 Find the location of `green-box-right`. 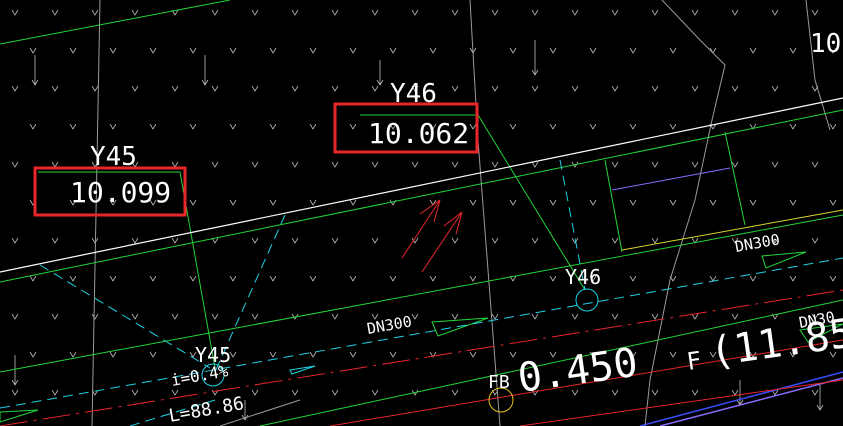

green-box-right is located at coordinates (735, 178).